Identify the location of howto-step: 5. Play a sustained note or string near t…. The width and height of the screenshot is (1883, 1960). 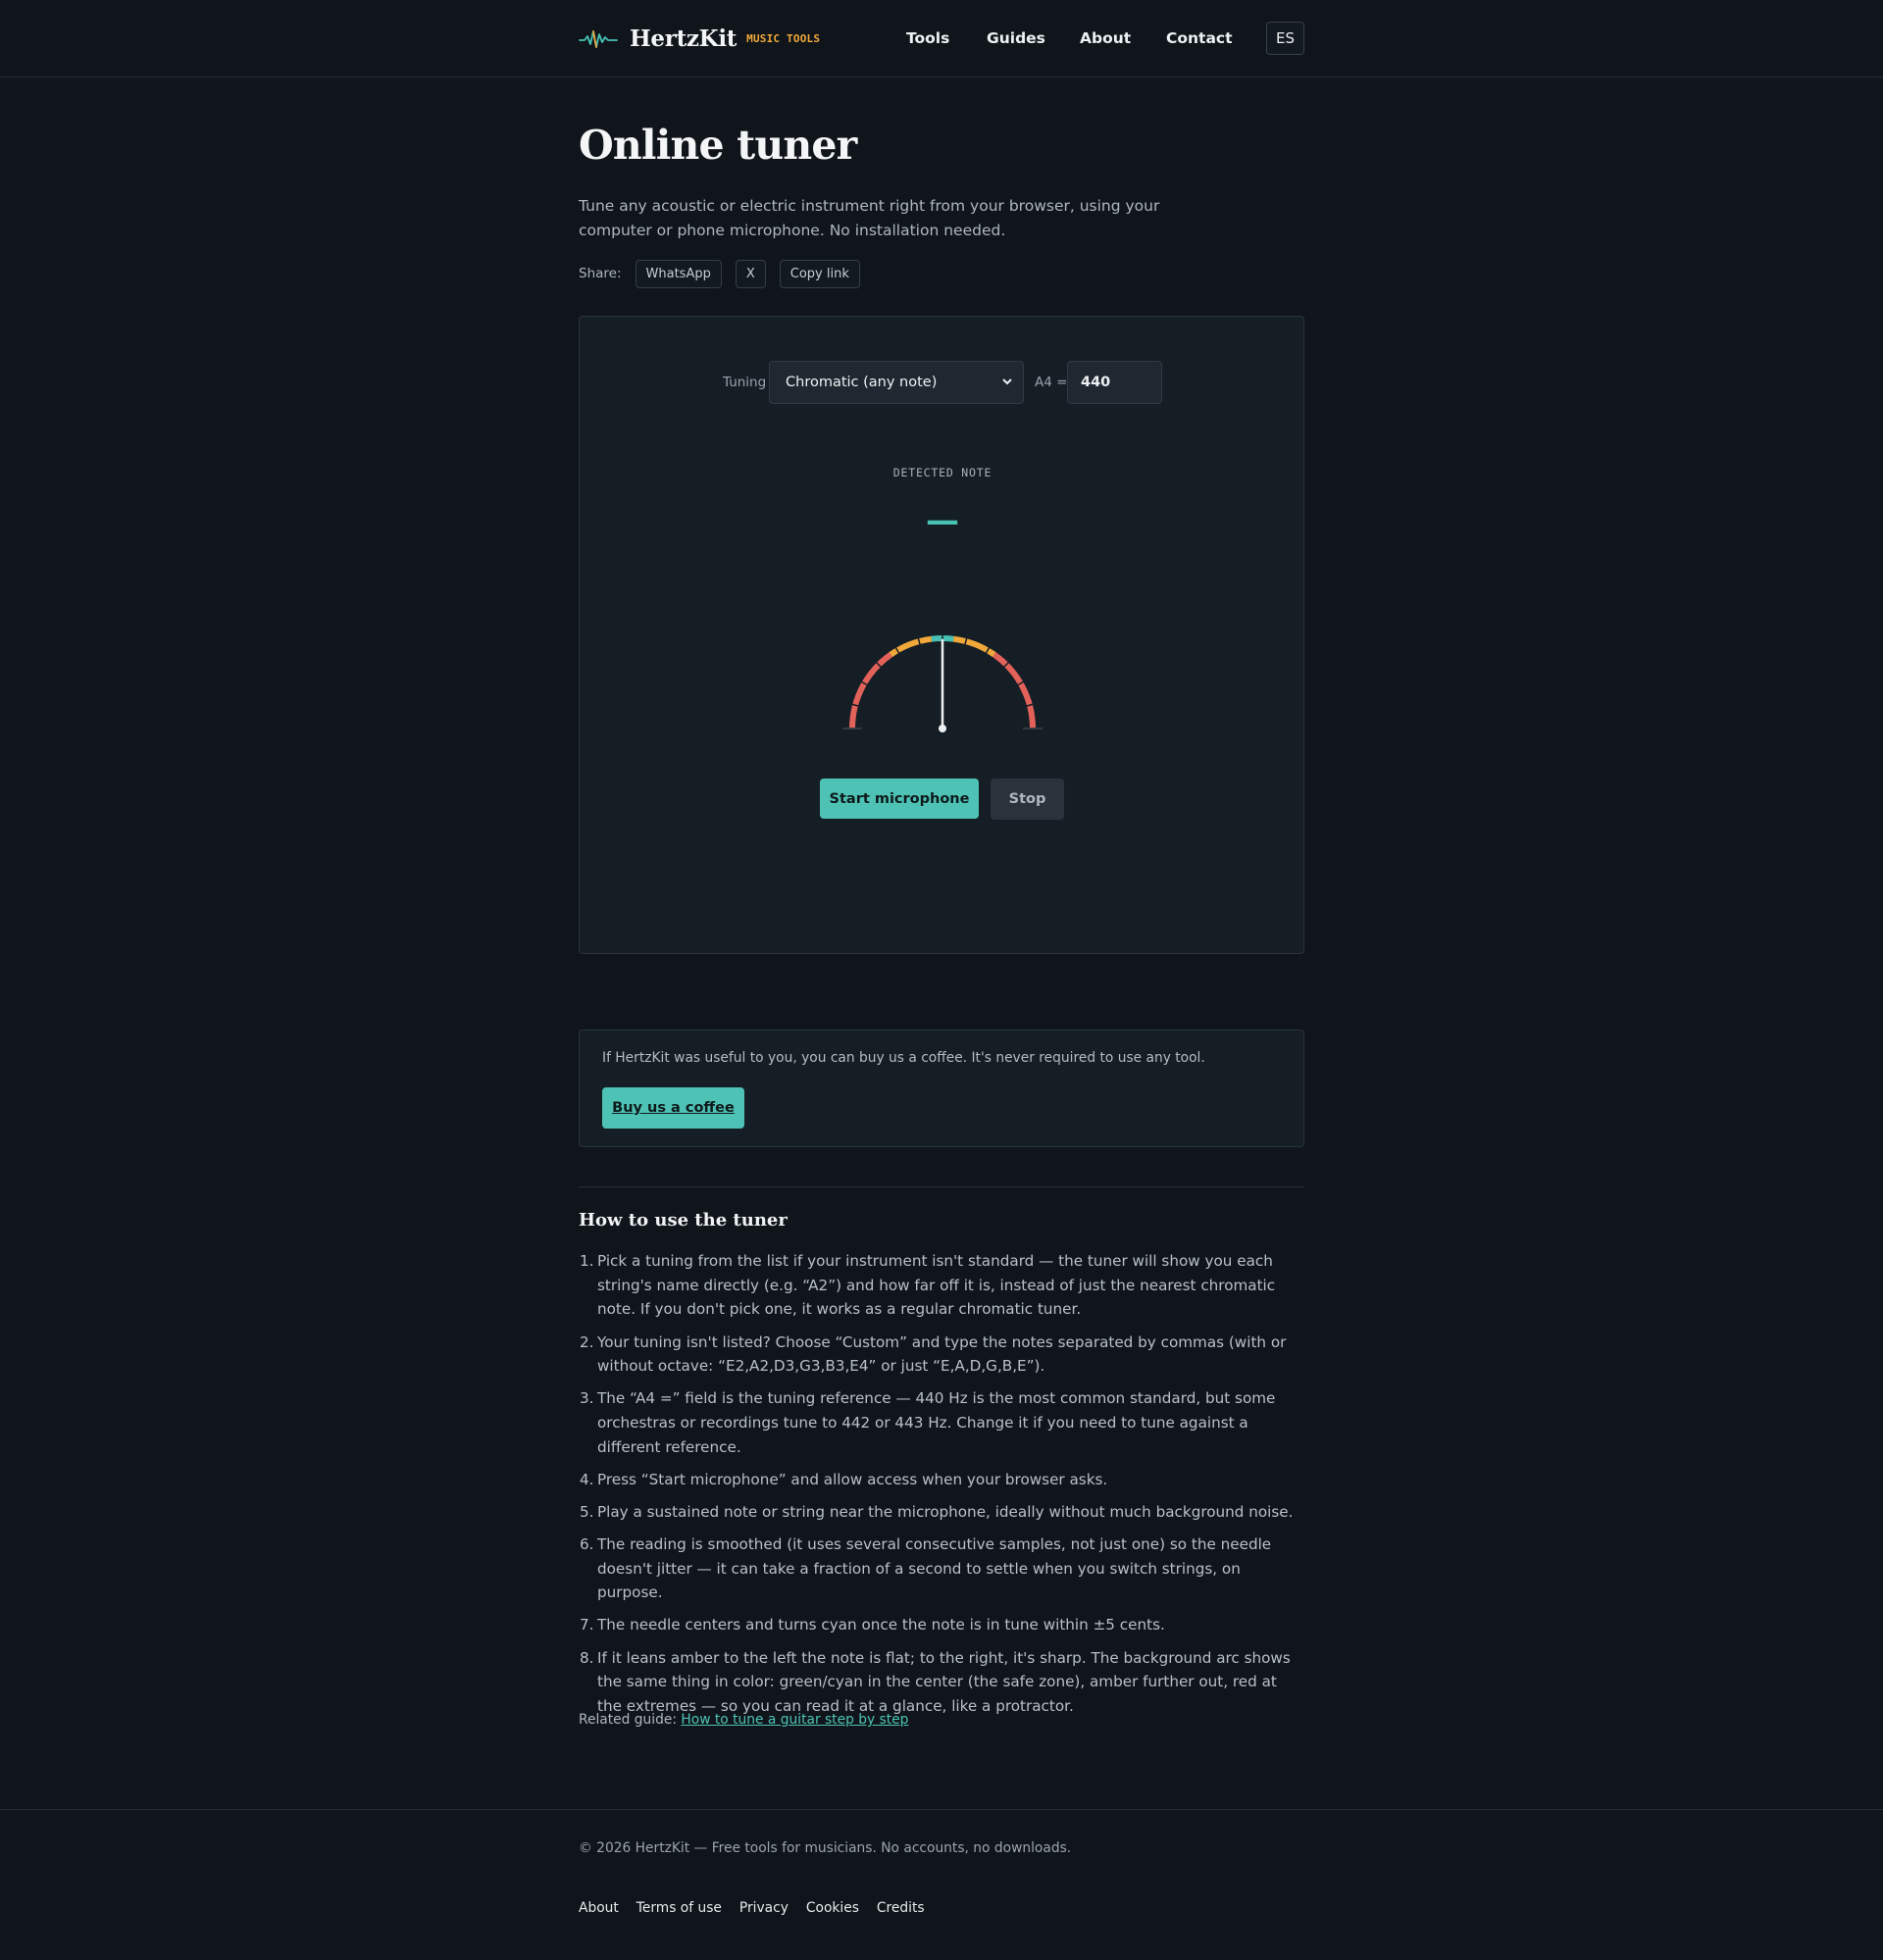
(937, 1511).